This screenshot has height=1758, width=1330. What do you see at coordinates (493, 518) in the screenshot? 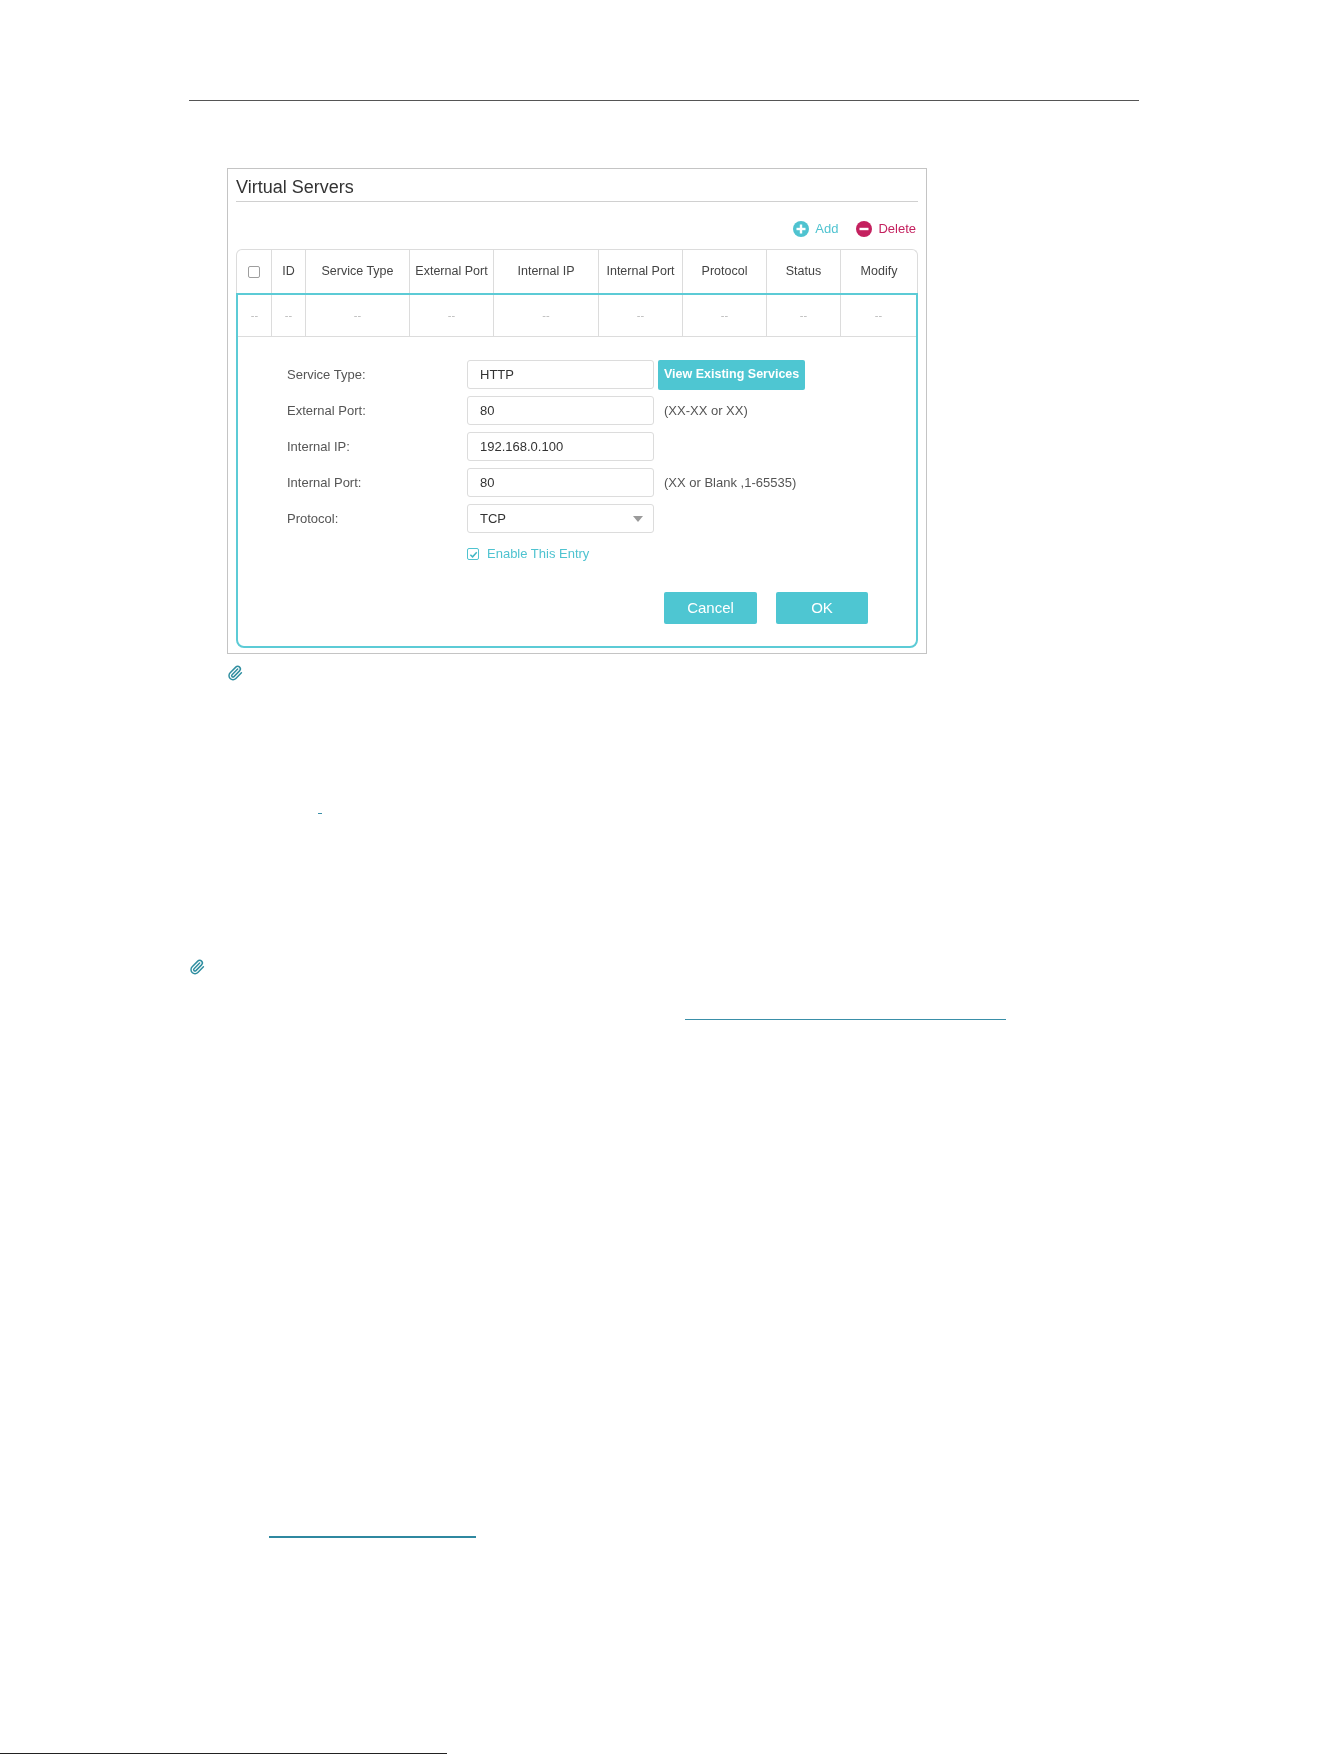
I see `dropdown-value: TCP` at bounding box center [493, 518].